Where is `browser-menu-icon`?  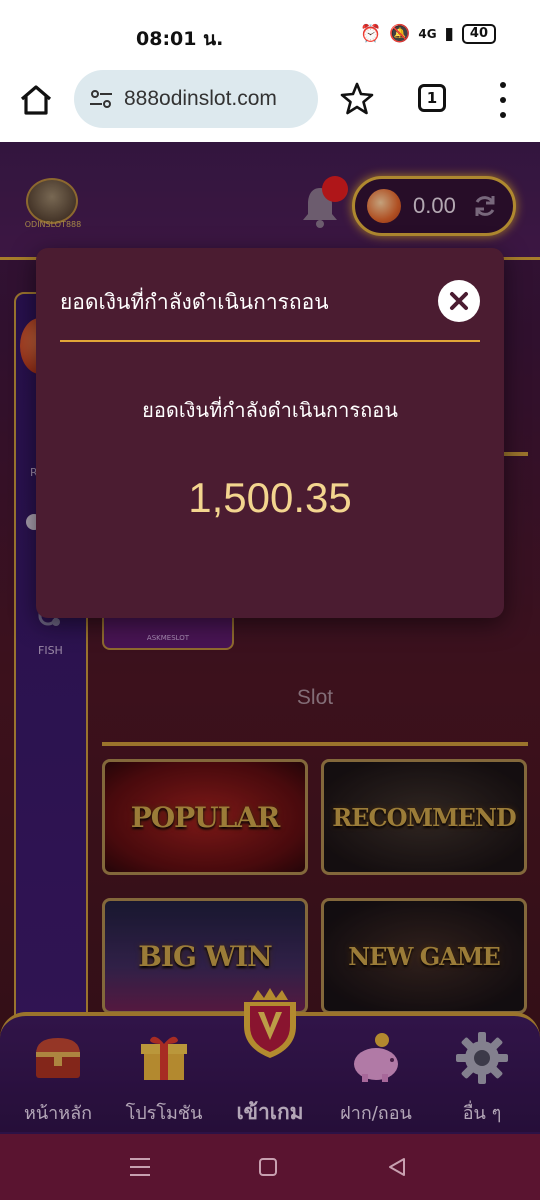 browser-menu-icon is located at coordinates (503, 100).